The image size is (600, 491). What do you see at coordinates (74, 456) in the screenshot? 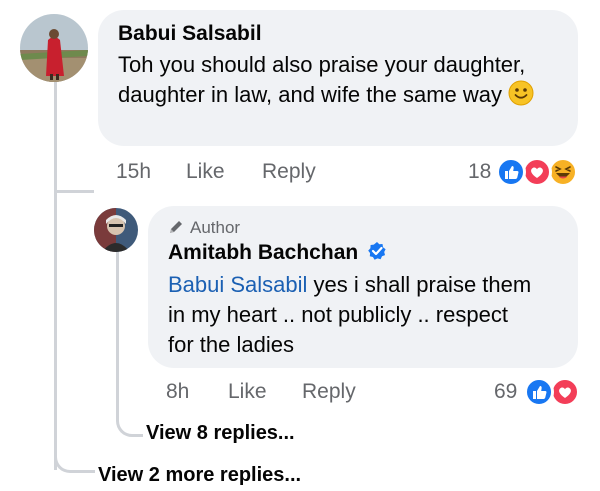
I see `thread-connector-more` at bounding box center [74, 456].